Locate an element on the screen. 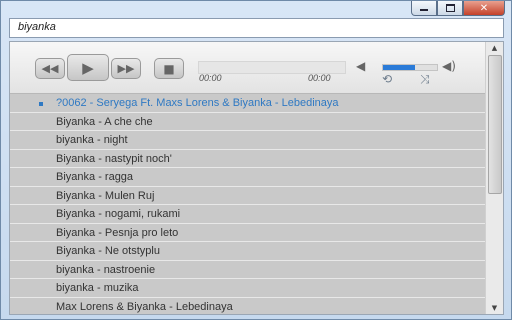 This screenshot has height=320, width=512. window-controls: ✕ is located at coordinates (458, 8).